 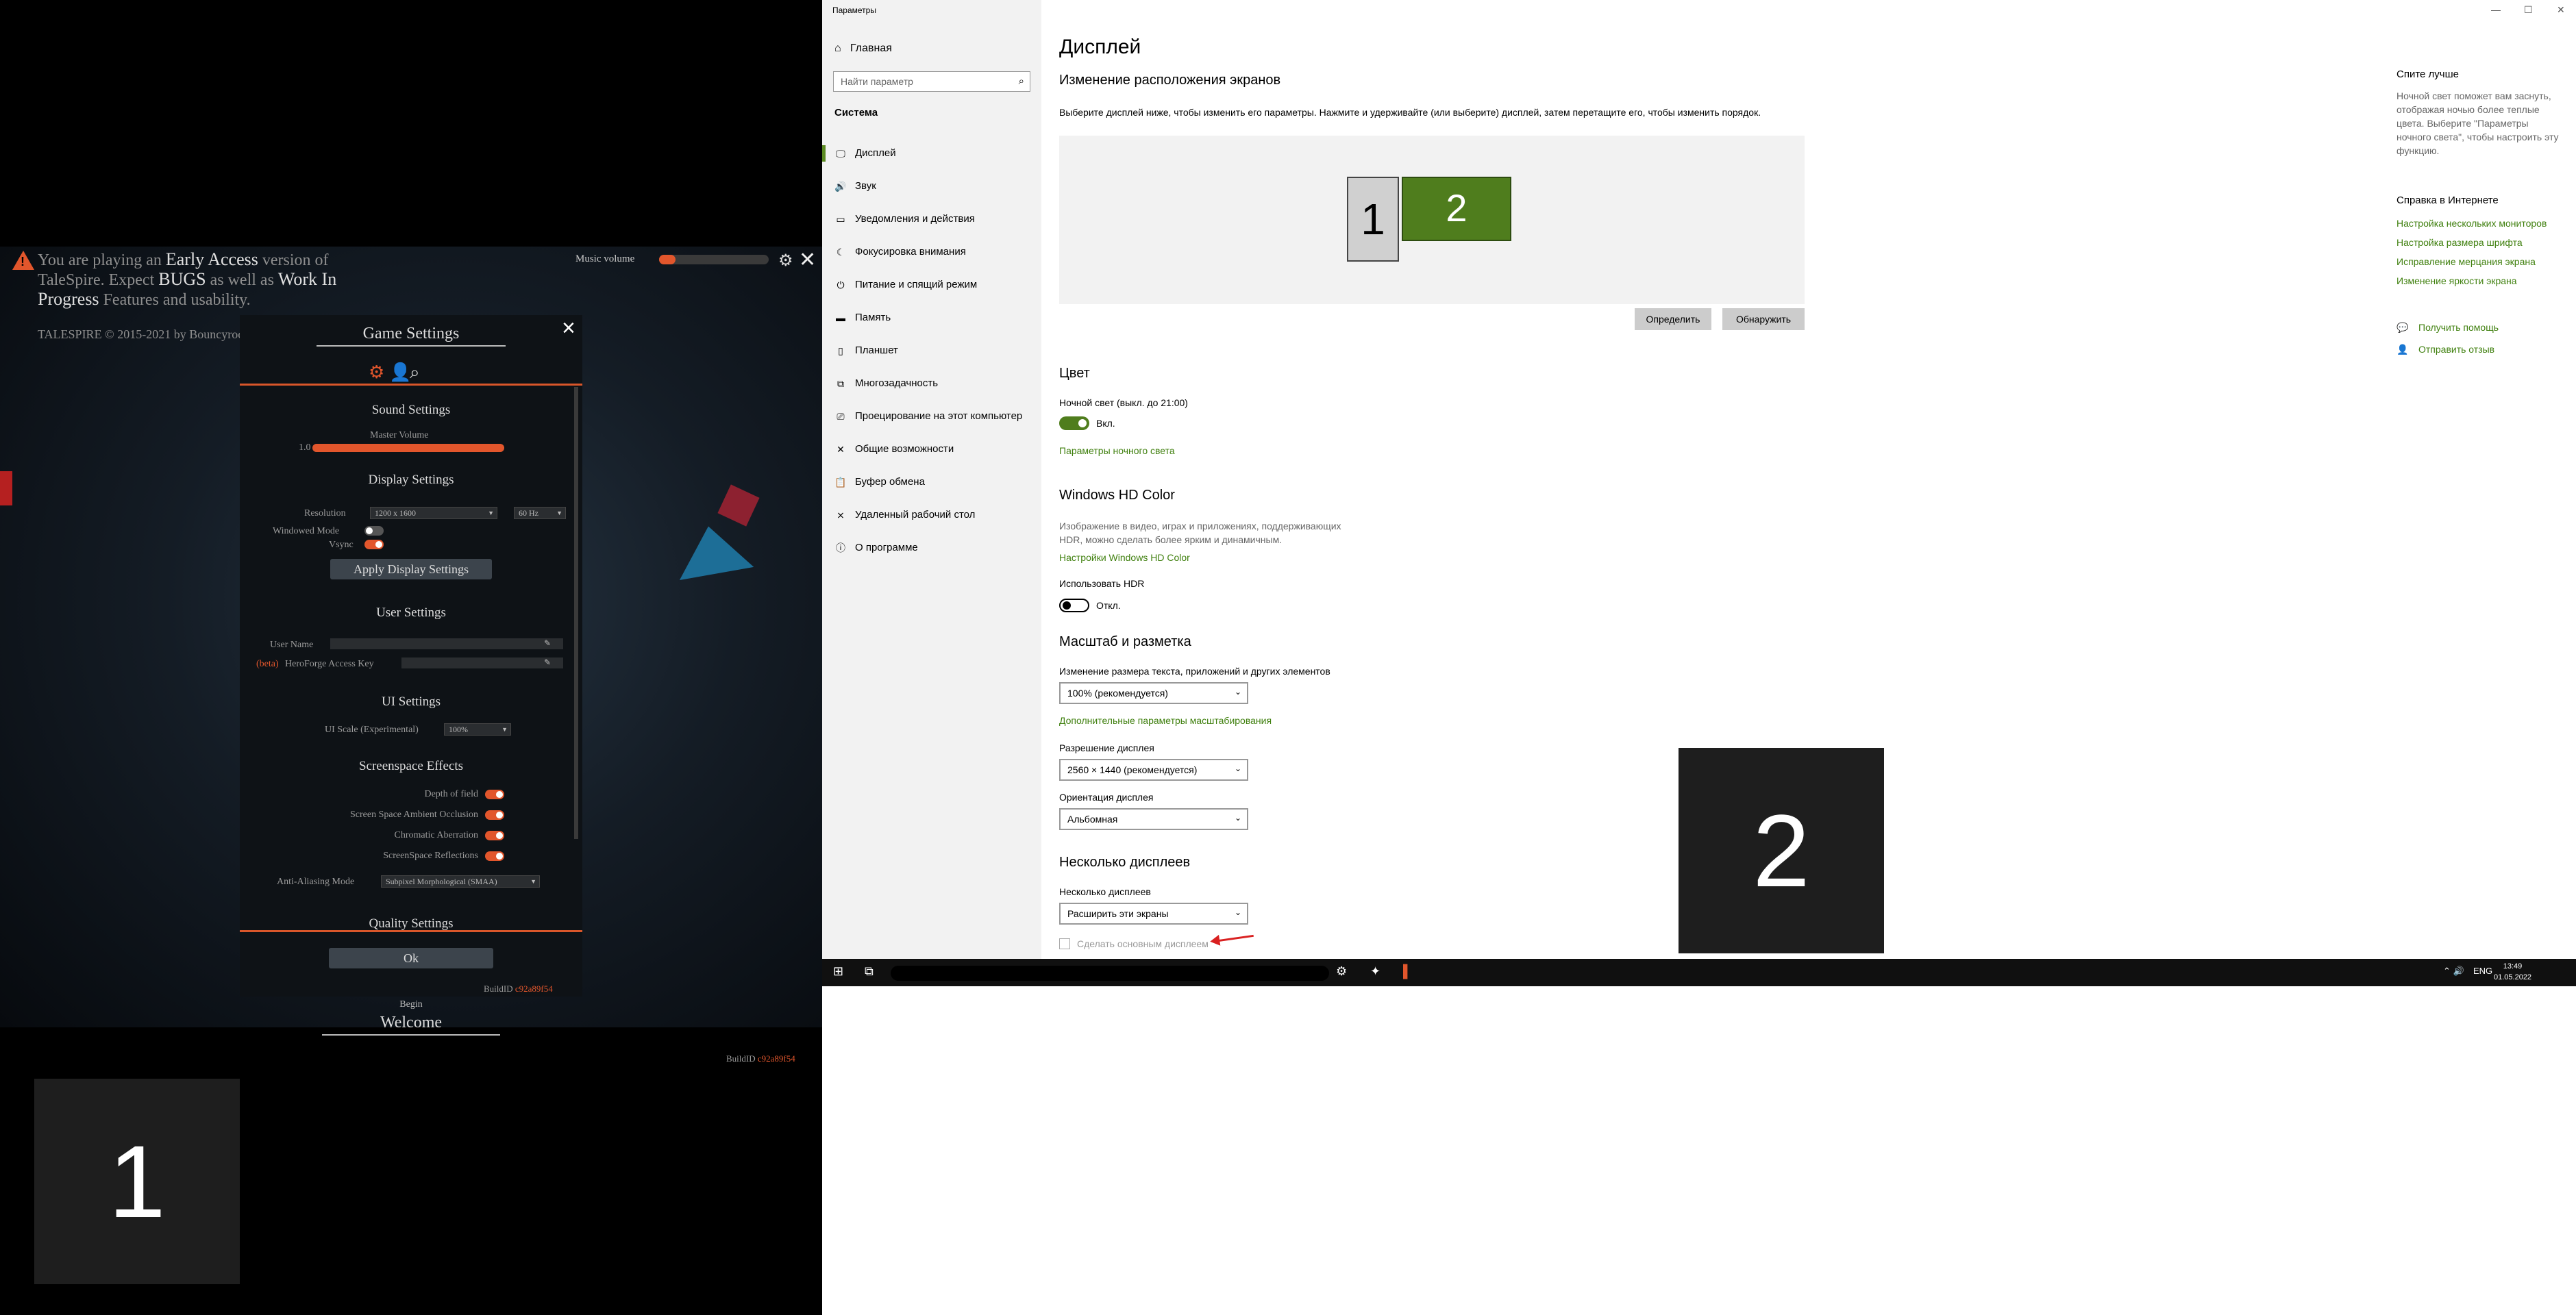 What do you see at coordinates (1153, 819) in the screenshot?
I see `orientation-dropdown: Альбомная ⌄` at bounding box center [1153, 819].